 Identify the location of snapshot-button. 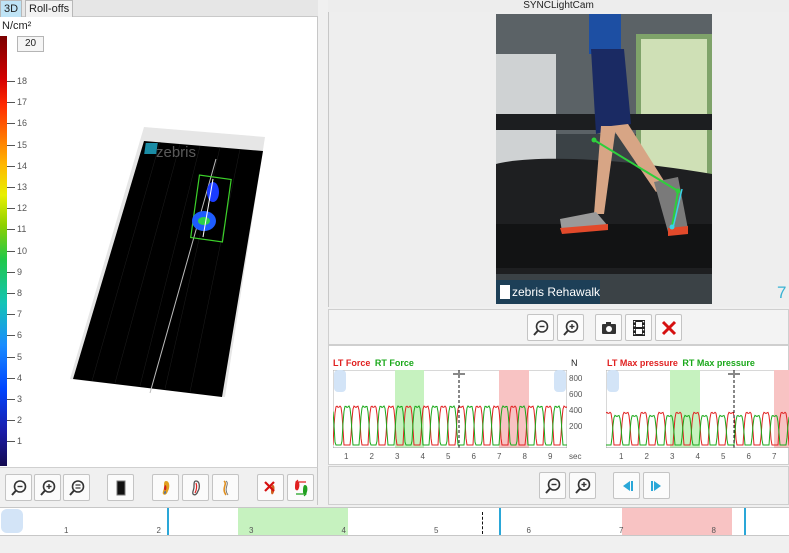
(608, 327).